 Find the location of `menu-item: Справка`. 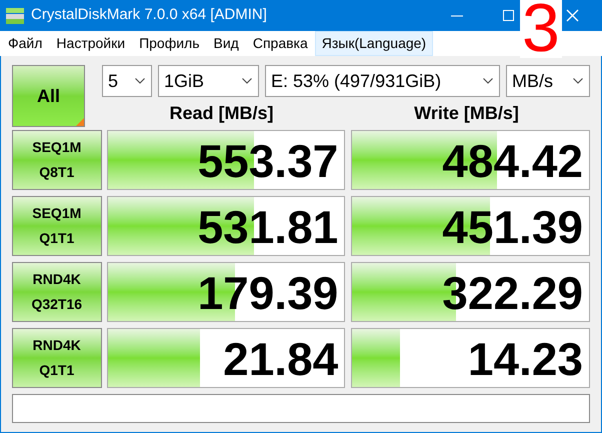

menu-item: Справка is located at coordinates (280, 43).